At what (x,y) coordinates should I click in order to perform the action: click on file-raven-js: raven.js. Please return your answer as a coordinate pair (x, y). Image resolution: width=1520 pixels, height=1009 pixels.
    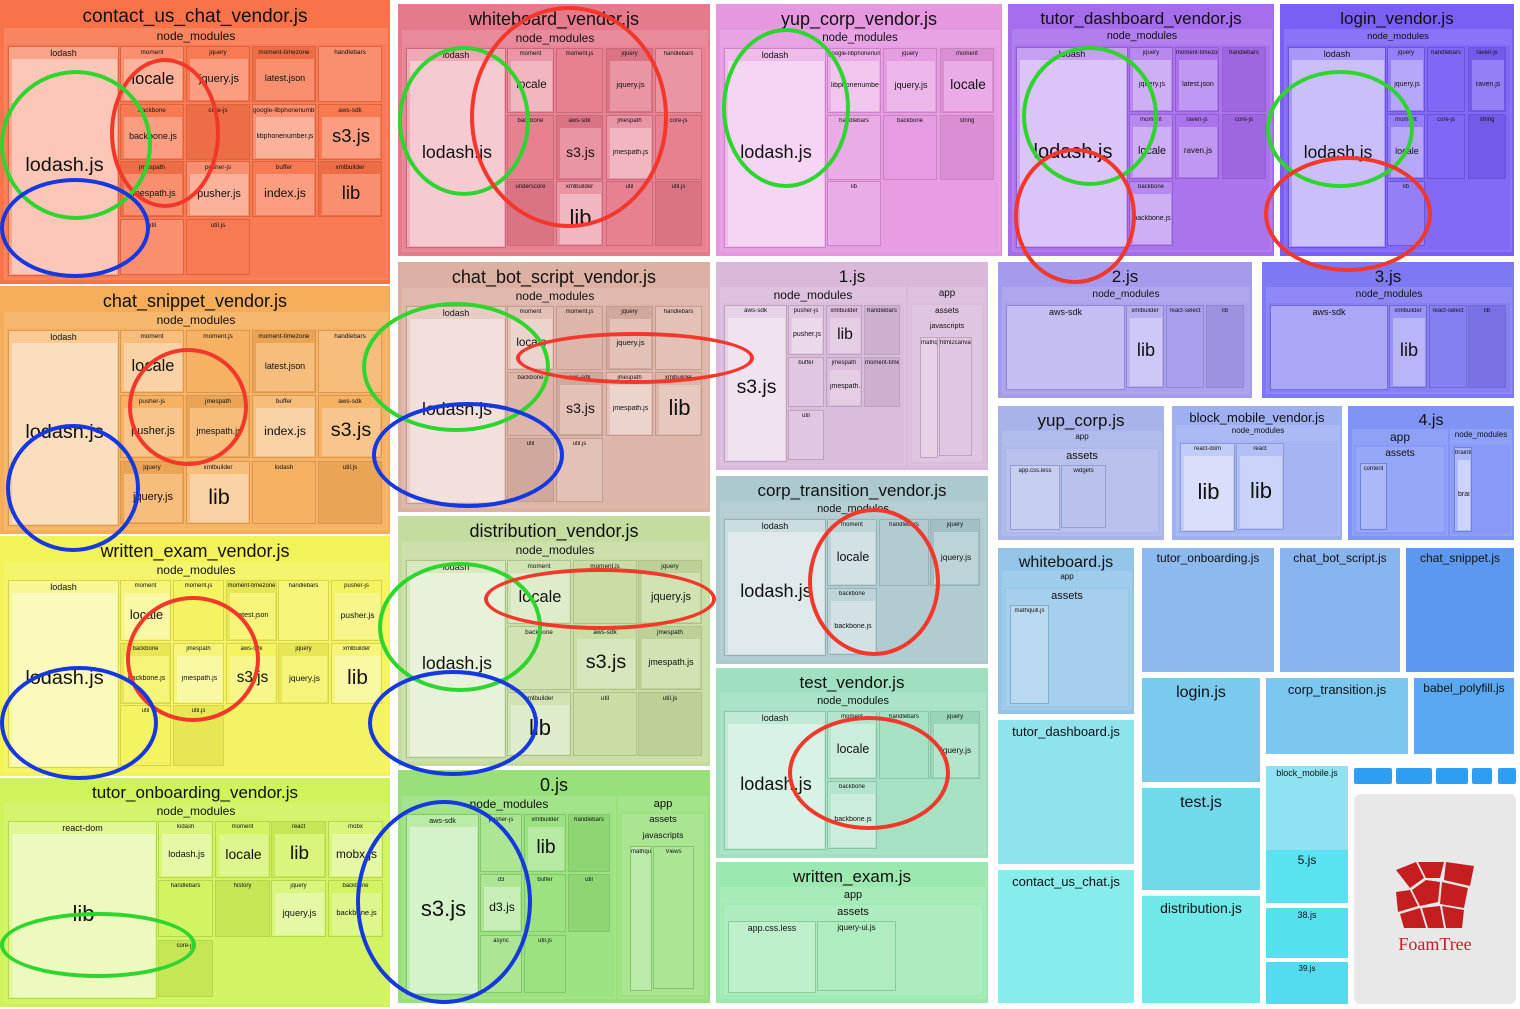
    Looking at the image, I should click on (1488, 85).